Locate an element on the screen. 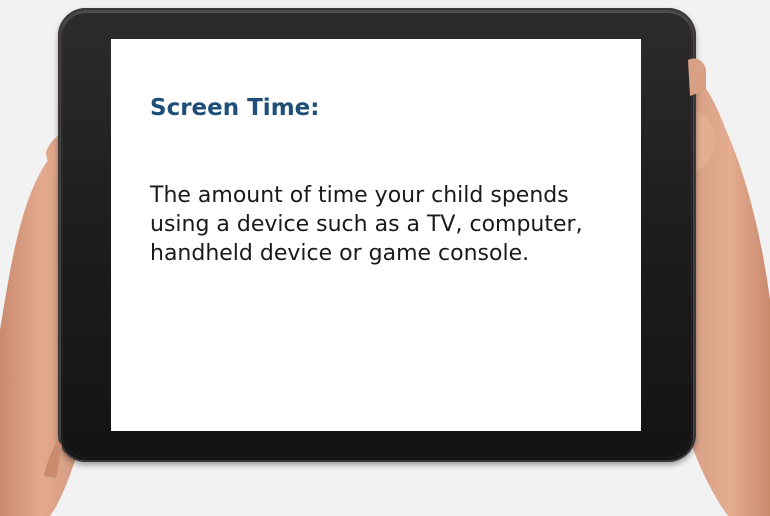 This screenshot has width=770, height=516. screen-title: Screen Time: is located at coordinates (235, 108).